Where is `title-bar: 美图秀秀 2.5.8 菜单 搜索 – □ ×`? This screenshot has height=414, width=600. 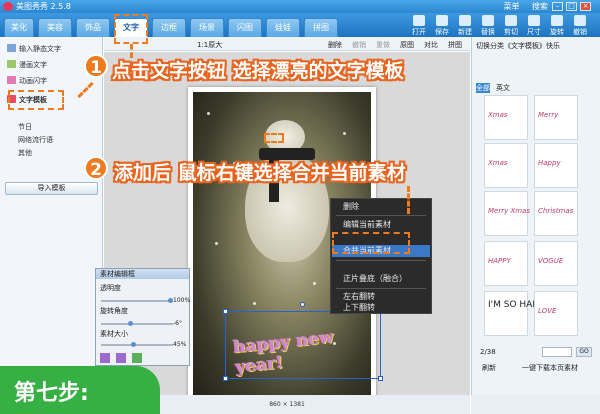
title-bar: 美图秀秀 2.5.8 菜单 搜索 – □ × is located at coordinates (300, 6).